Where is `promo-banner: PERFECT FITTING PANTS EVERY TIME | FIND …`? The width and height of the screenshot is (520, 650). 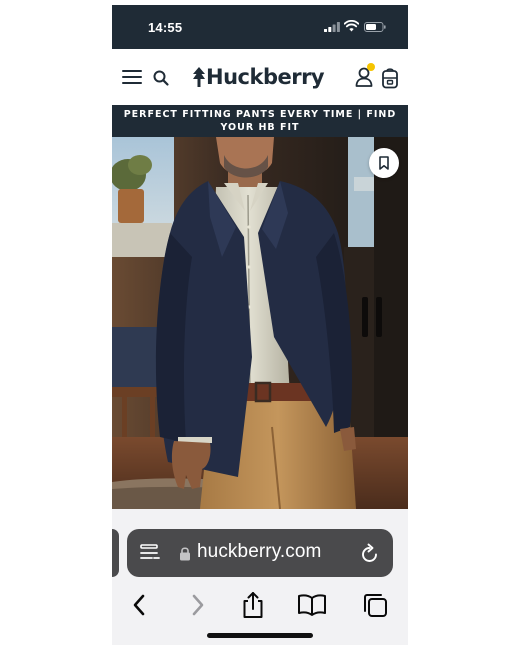
promo-banner: PERFECT FITTING PANTS EVERY TIME | FIND … is located at coordinates (260, 121).